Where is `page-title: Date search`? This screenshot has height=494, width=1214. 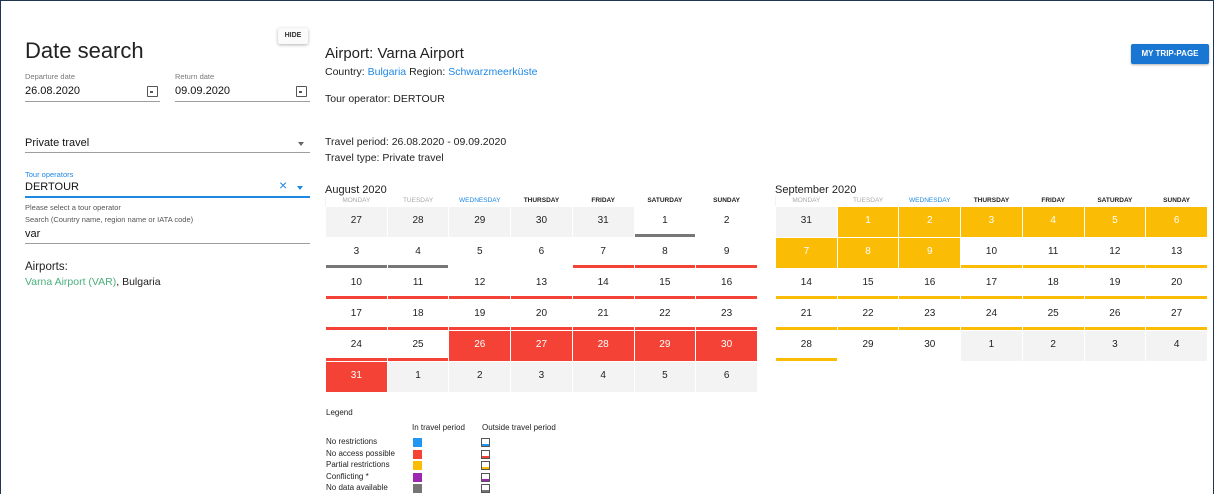
page-title: Date search is located at coordinates (84, 50).